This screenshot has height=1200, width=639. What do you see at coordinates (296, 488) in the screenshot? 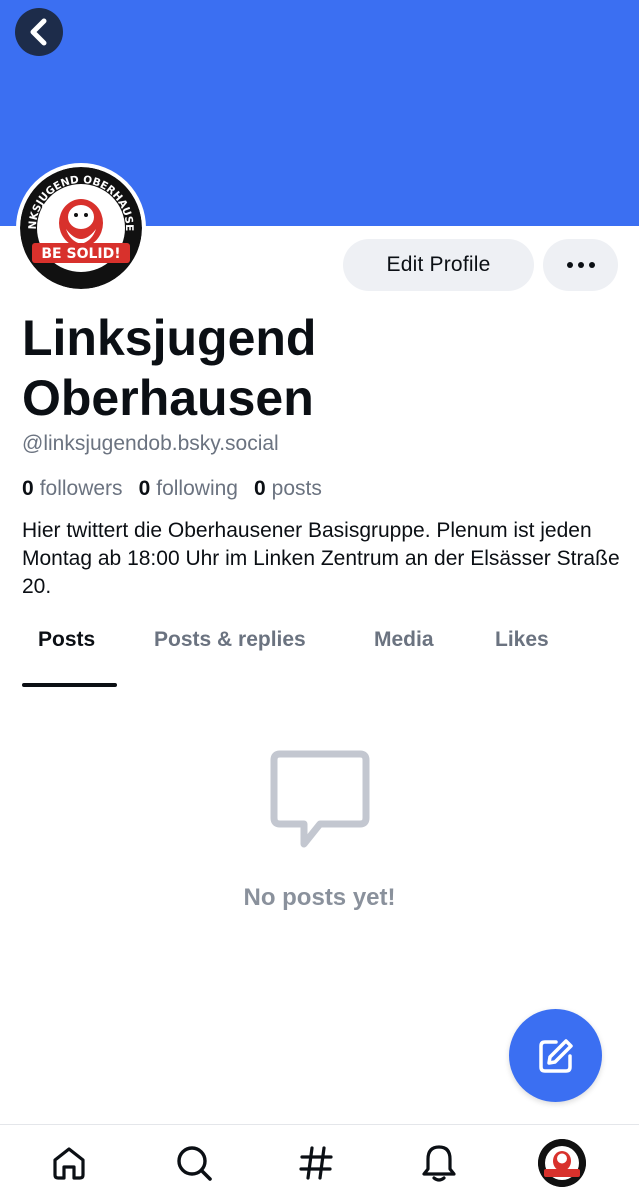
I see `posts-label: posts` at bounding box center [296, 488].